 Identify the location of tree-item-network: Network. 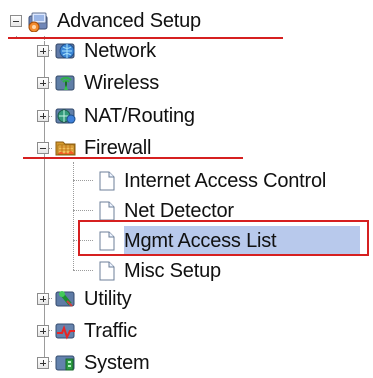
(98, 51).